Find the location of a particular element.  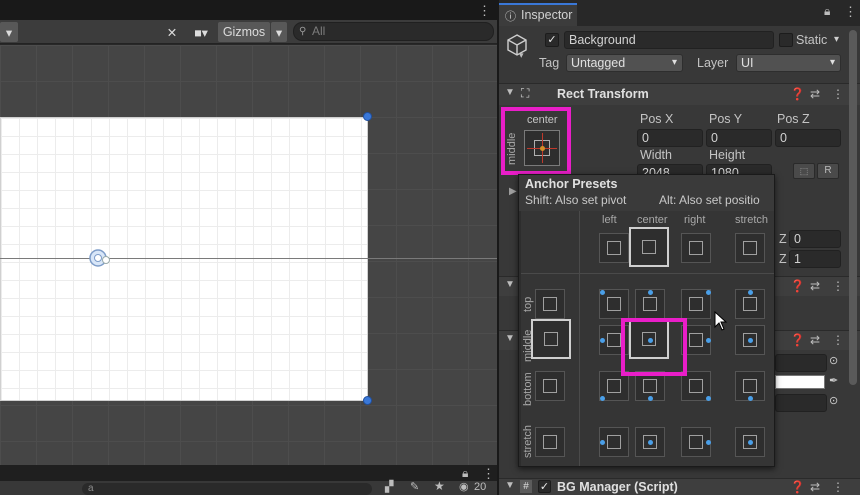

active-checkbox: ✓ is located at coordinates (552, 40).